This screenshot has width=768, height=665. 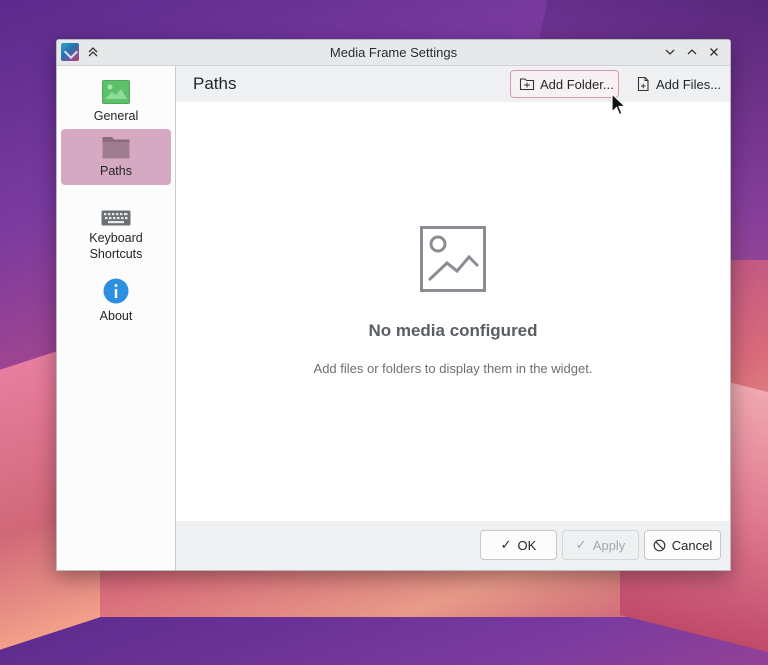 What do you see at coordinates (619, 107) in the screenshot?
I see `mouse-cursor-icon` at bounding box center [619, 107].